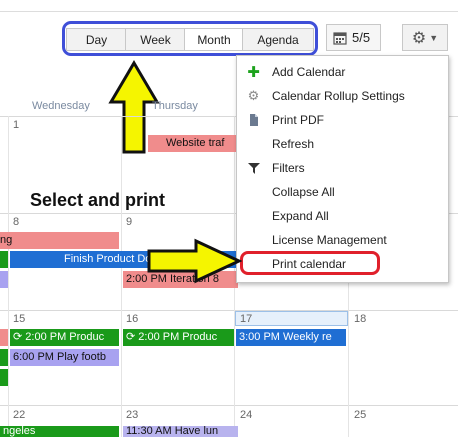 The image size is (458, 437). I want to click on menu-item-add-calendar: ✚ Add Calendar, so click(342, 72).